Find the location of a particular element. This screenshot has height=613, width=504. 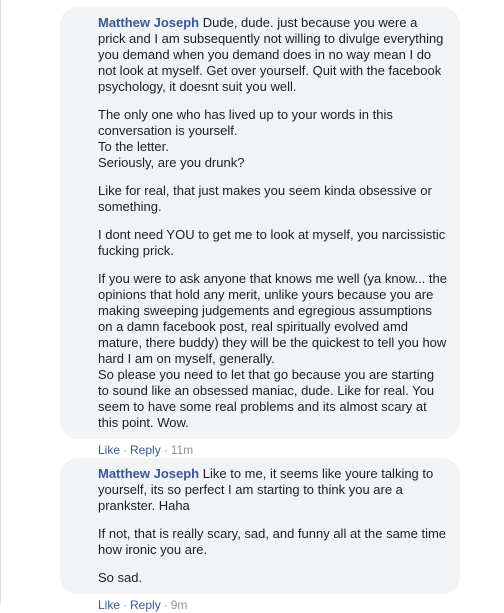

comment-actions: Like · Reply · 11m is located at coordinates (260, 450).